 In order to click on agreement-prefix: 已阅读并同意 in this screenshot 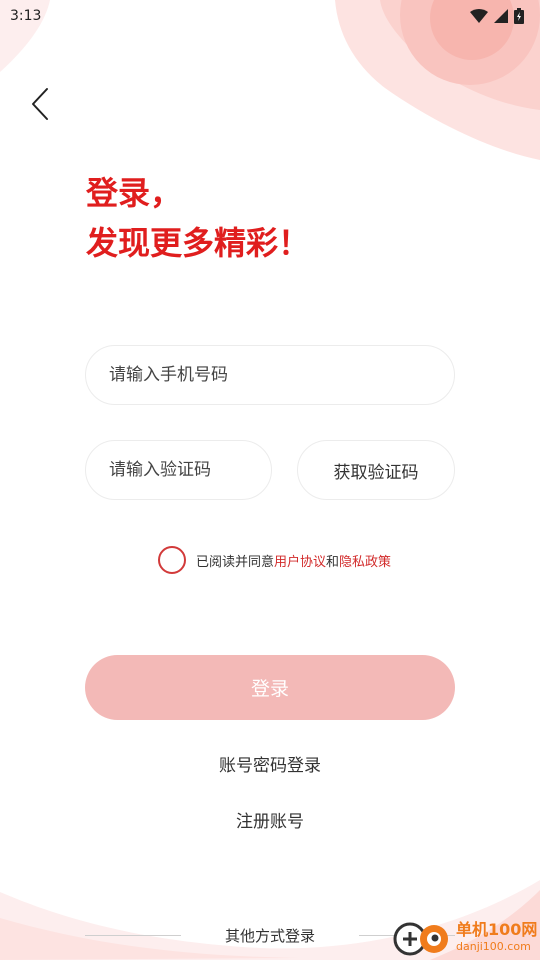, I will do `click(235, 562)`.